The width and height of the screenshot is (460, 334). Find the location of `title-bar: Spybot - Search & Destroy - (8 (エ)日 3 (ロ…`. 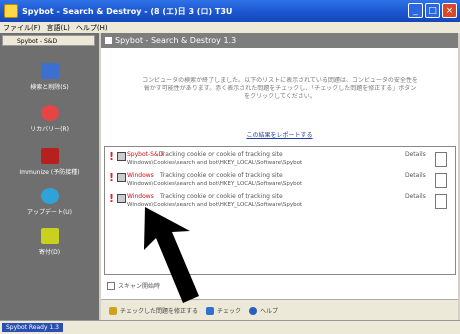

title-bar: Spybot - Search & Destroy - (8 (エ)日 3 (ロ… is located at coordinates (230, 11).